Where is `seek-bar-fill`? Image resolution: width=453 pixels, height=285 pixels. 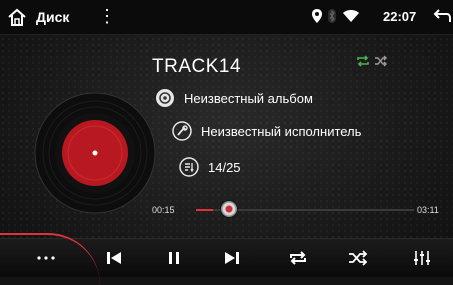
seek-bar-fill is located at coordinates (204, 210).